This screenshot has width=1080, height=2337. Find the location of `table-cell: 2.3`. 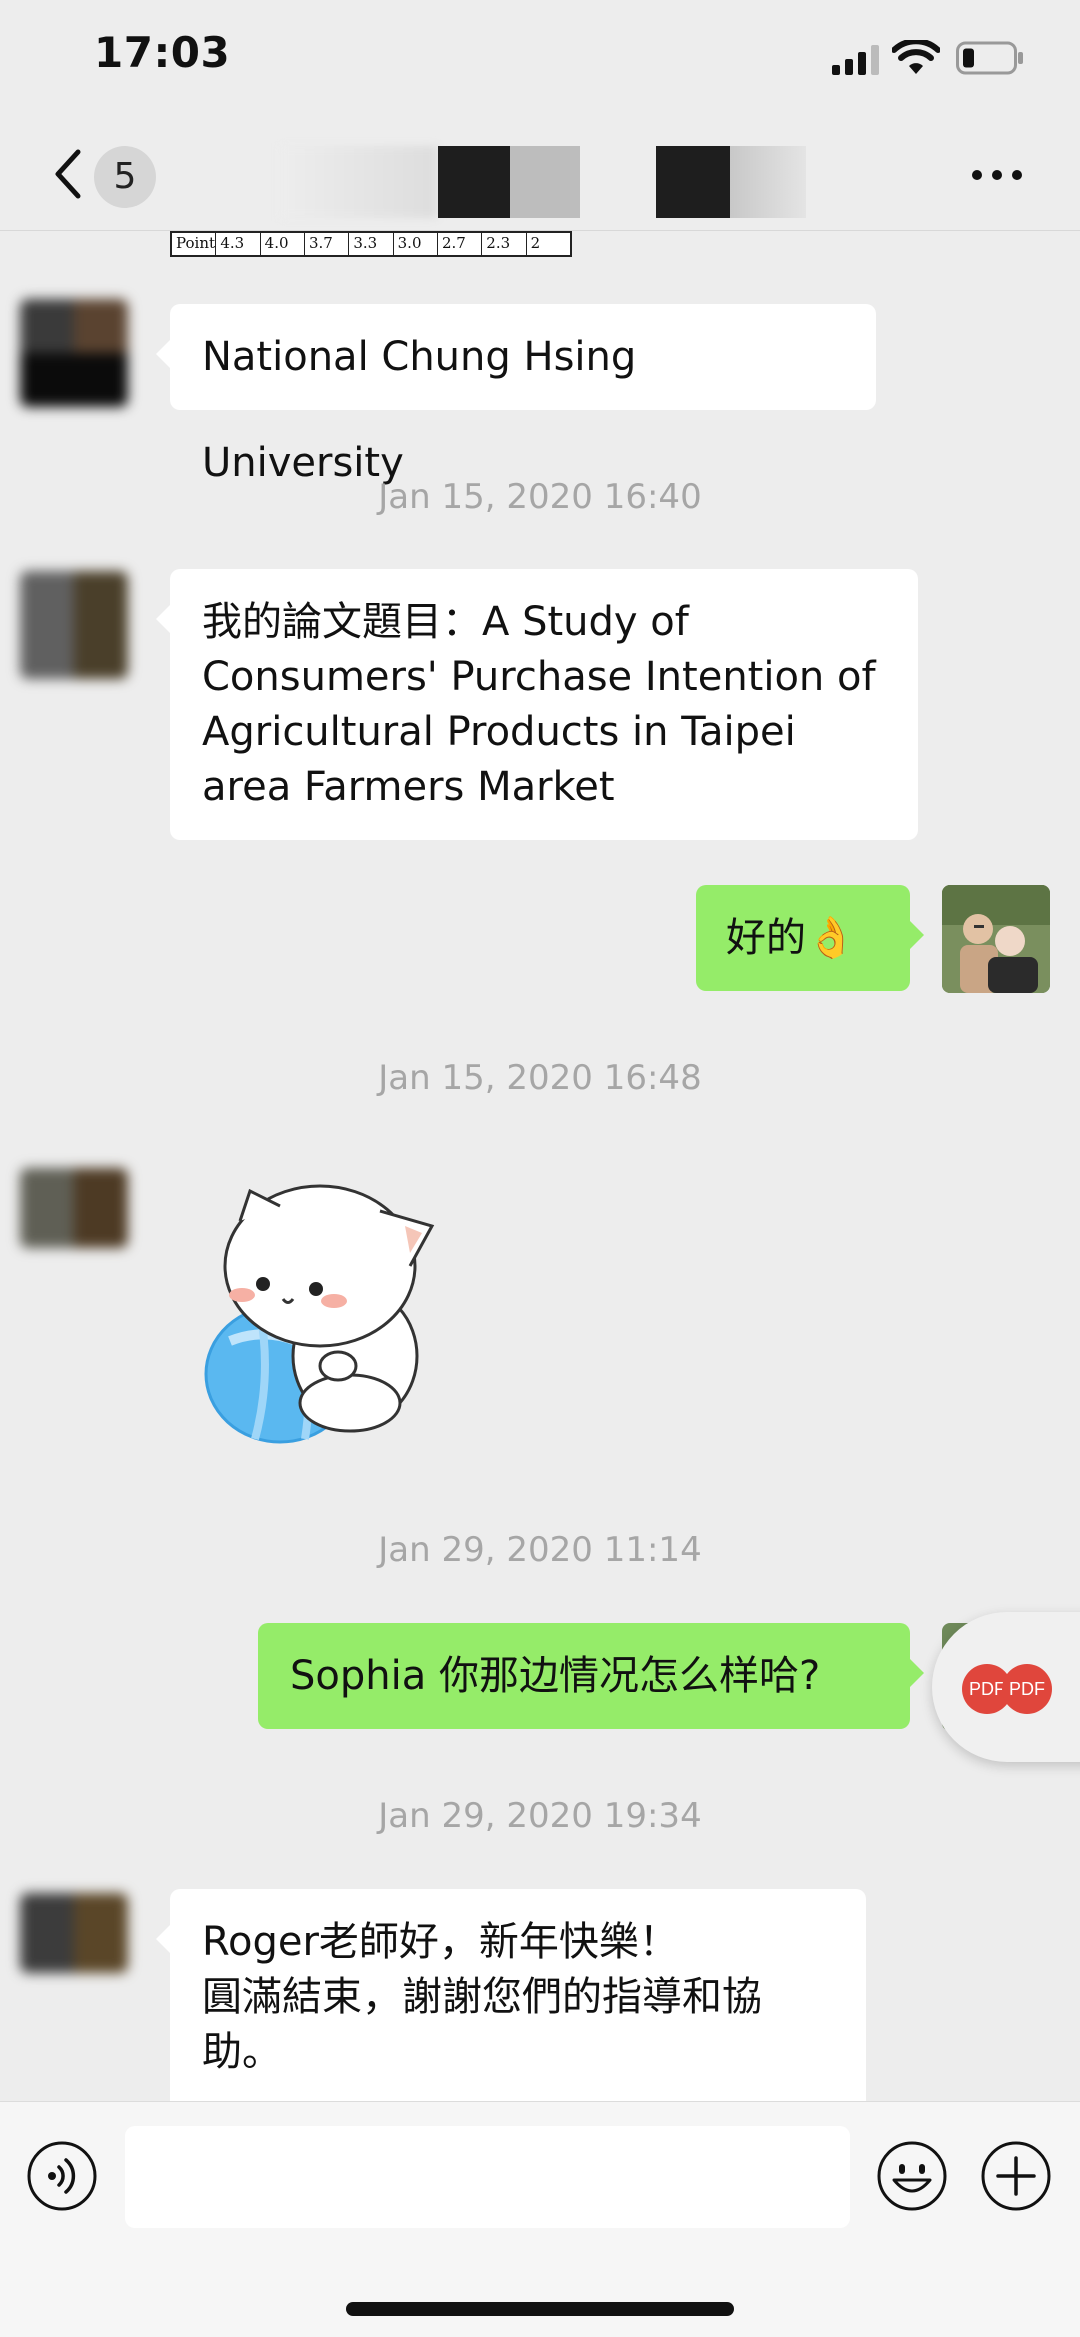

table-cell: 2.3 is located at coordinates (504, 244).